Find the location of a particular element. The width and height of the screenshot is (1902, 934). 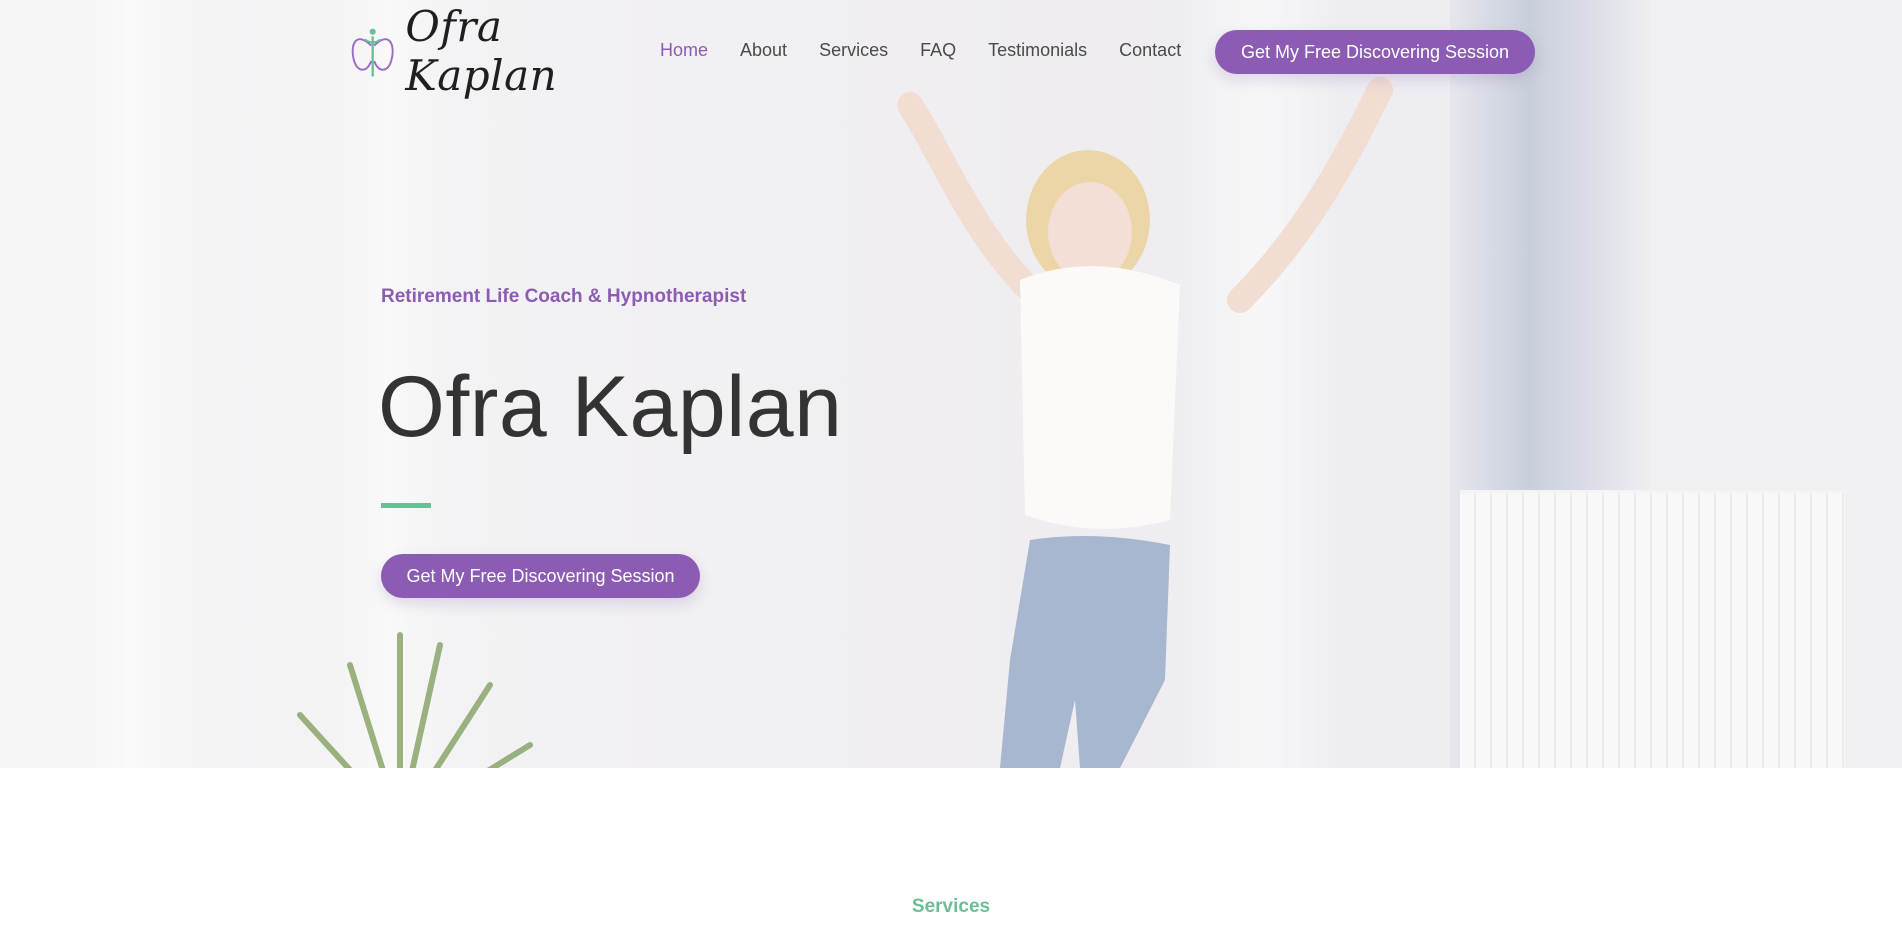

nav-faq: FAQ is located at coordinates (938, 50).